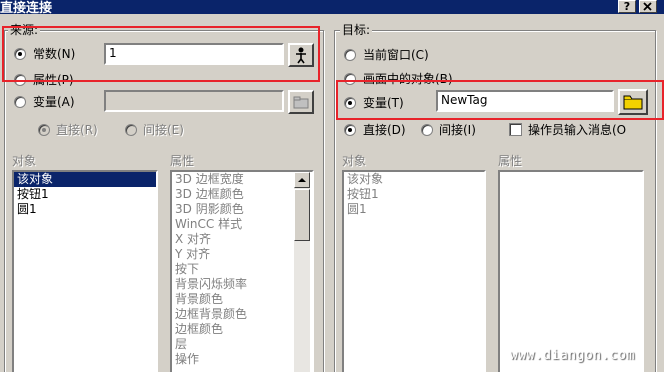 Image resolution: width=664 pixels, height=372 pixels. I want to click on list-item: 背景闪烁频率, so click(242, 284).